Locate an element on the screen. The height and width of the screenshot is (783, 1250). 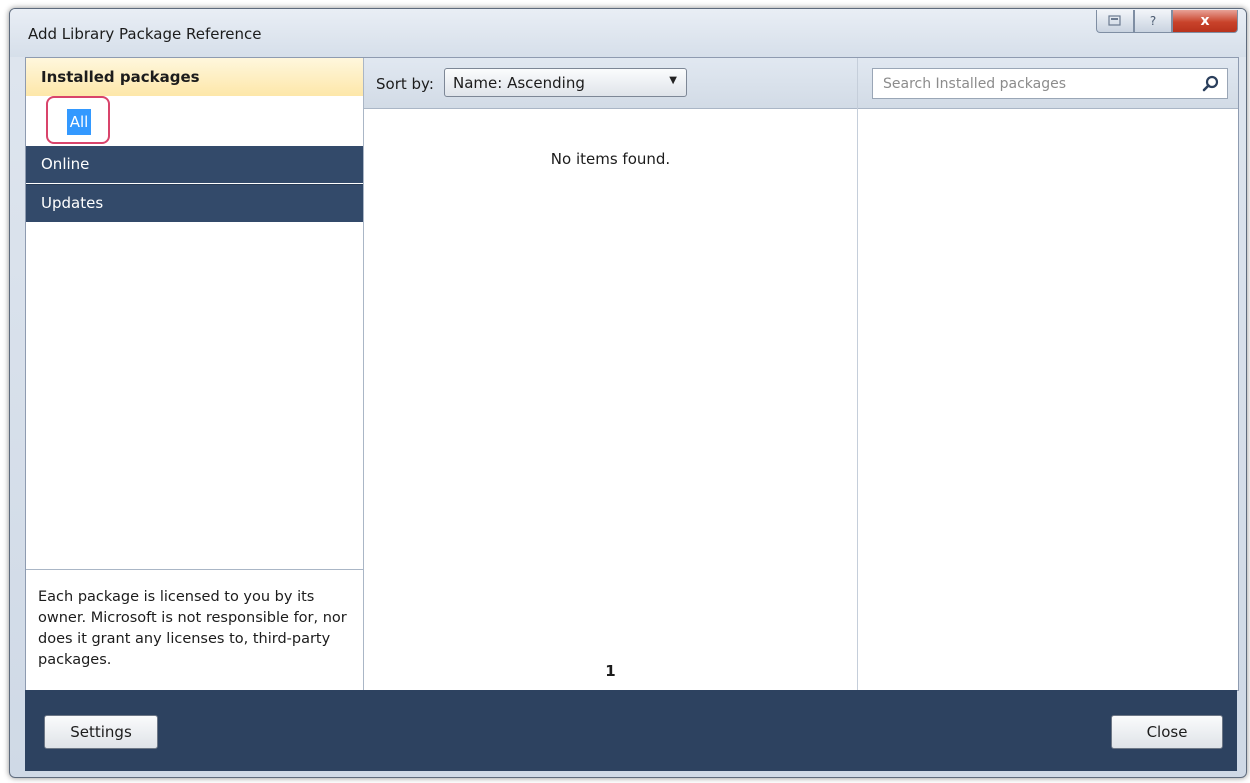
all-packages-label: All is located at coordinates (79, 122).